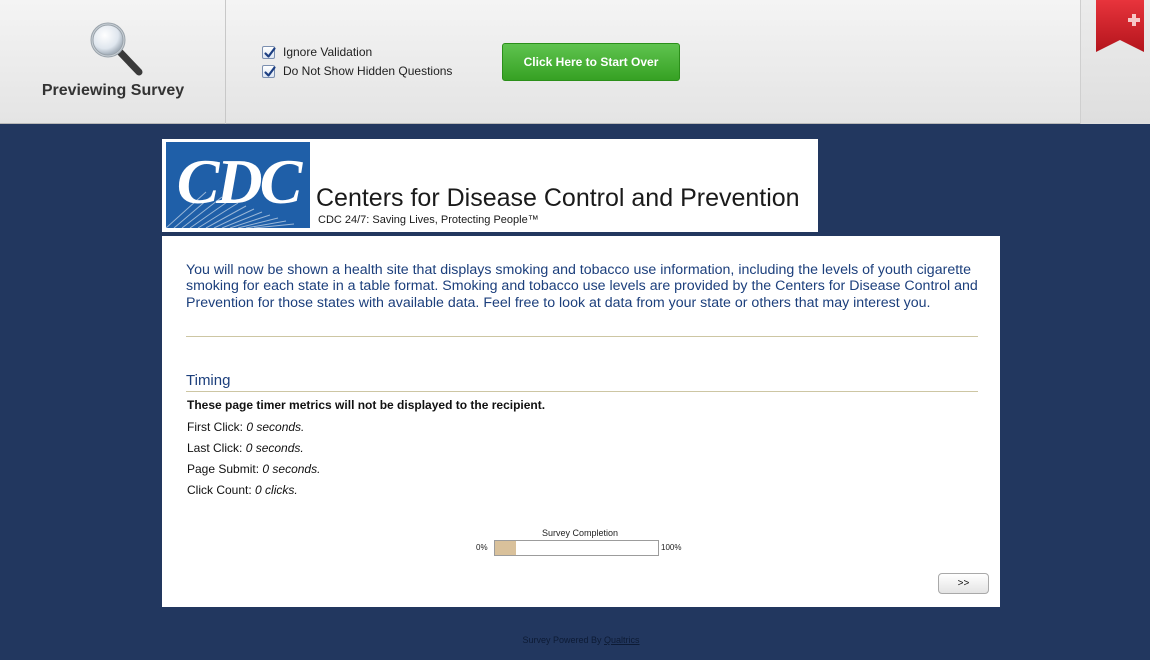 This screenshot has width=1150, height=660. I want to click on ignore-validation-option: Ignore Validation, so click(317, 52).